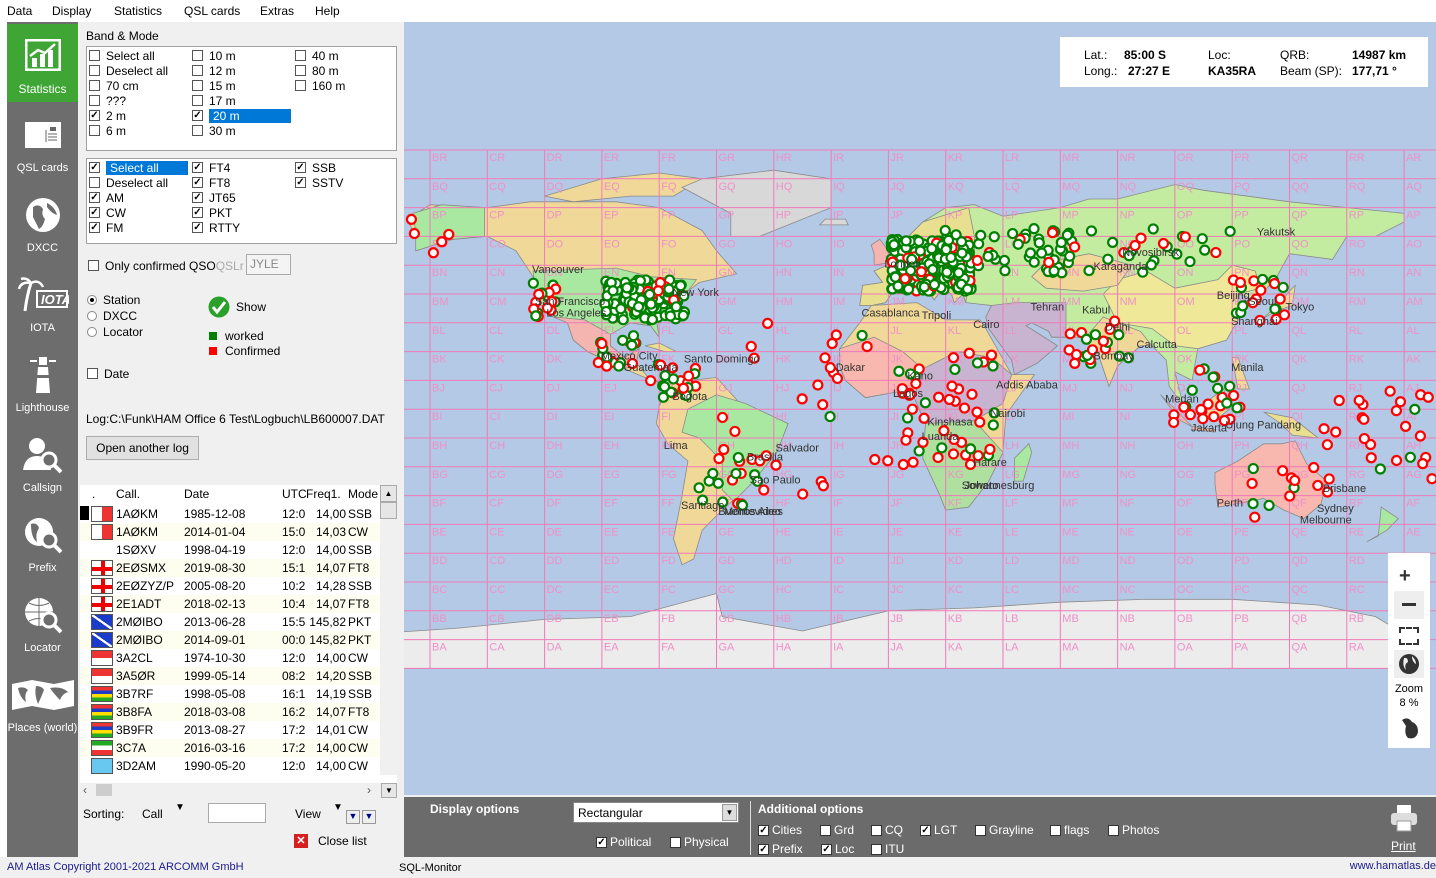 The image size is (1436, 878). What do you see at coordinates (230, 532) in the screenshot?
I see `table-row: 1AØKM 2014-01-04 15:0 14,03 CW` at bounding box center [230, 532].